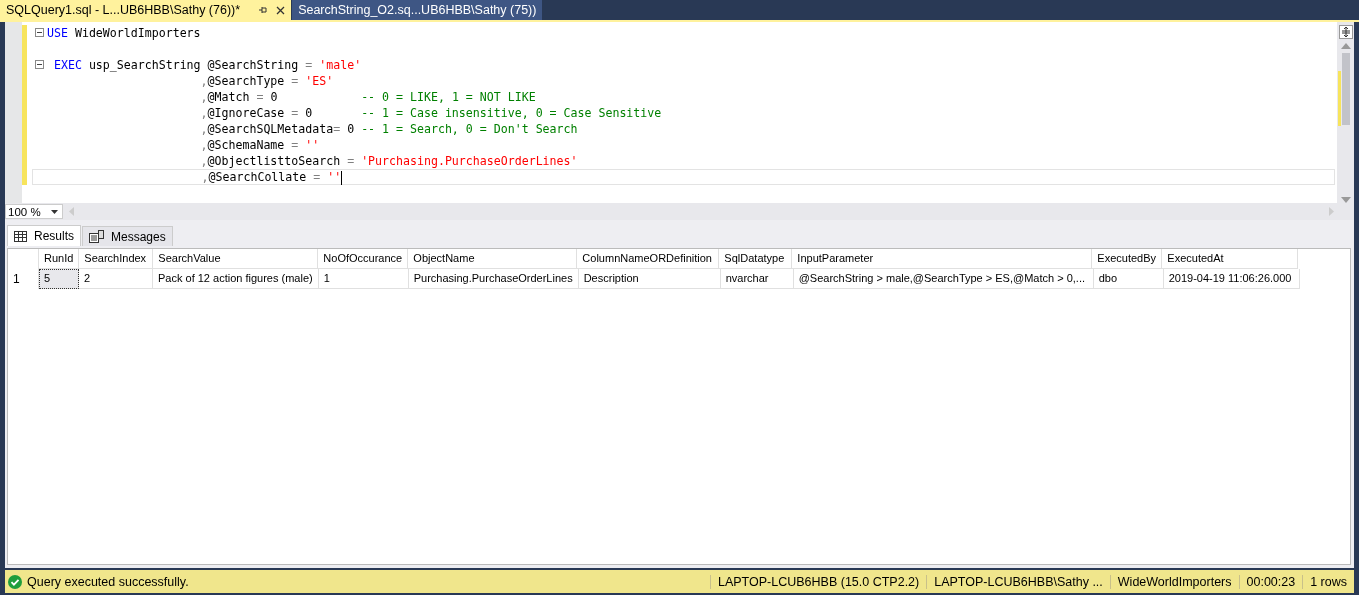 This screenshot has width=1359, height=595. Describe the element at coordinates (281, 10) in the screenshot. I see `close-icon` at that location.